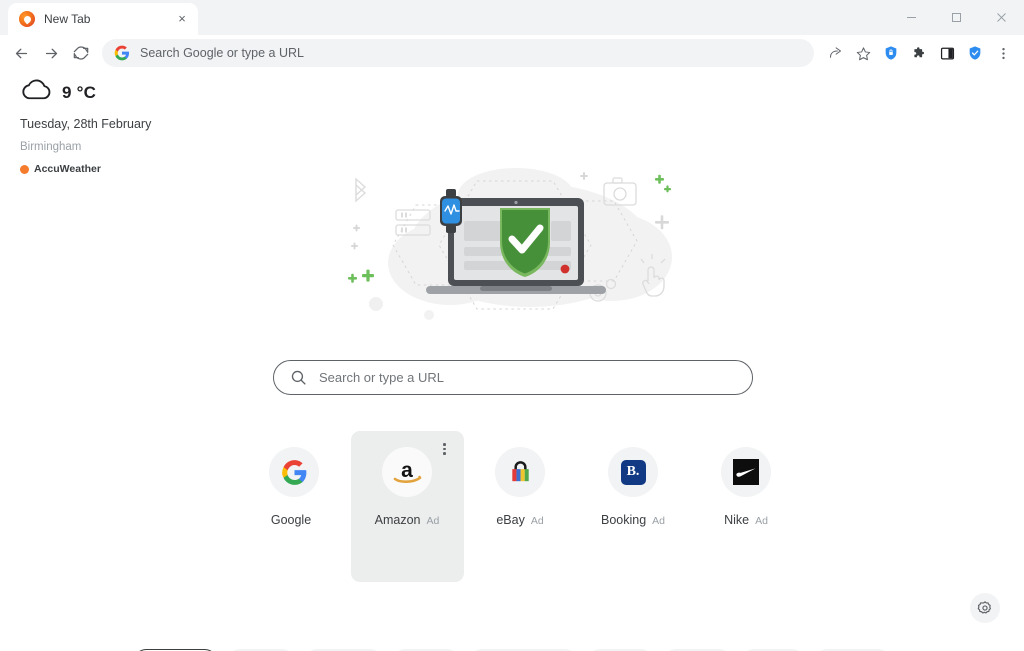 Image resolution: width=1024 pixels, height=651 pixels. I want to click on accuweather-logo-icon, so click(24, 169).